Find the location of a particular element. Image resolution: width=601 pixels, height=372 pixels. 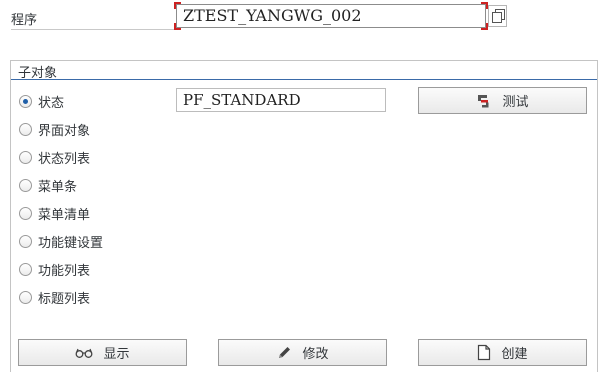

test-button: 测试 is located at coordinates (502, 100).